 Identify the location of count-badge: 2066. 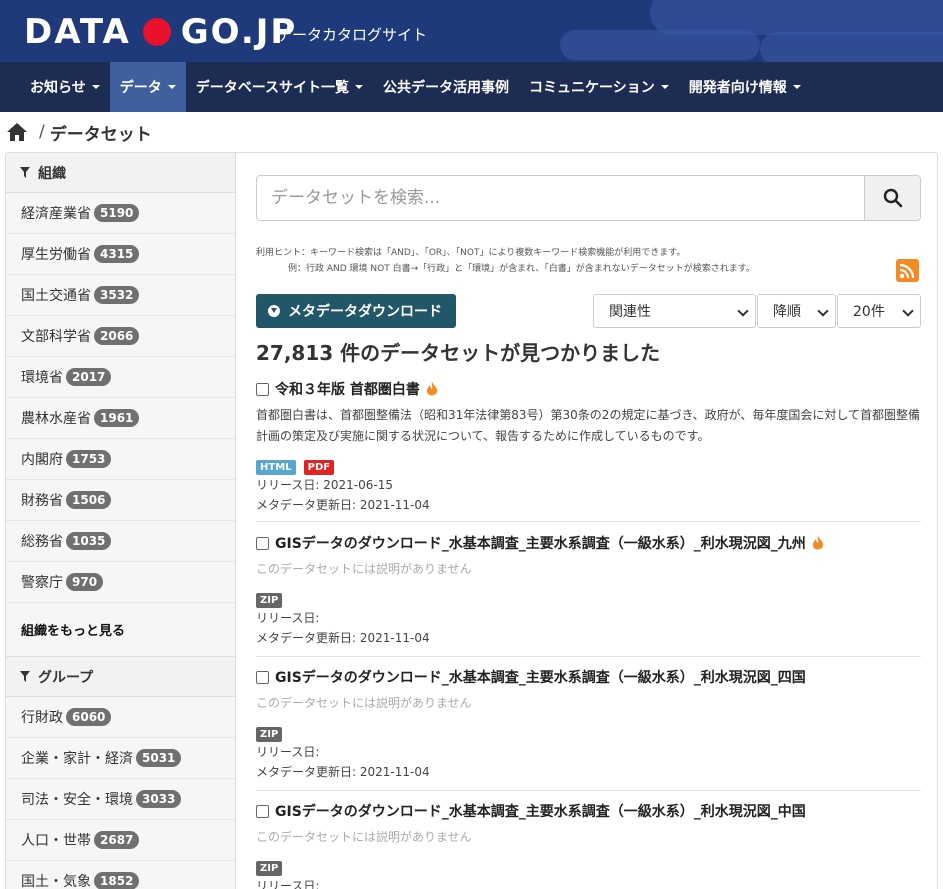
(117, 336).